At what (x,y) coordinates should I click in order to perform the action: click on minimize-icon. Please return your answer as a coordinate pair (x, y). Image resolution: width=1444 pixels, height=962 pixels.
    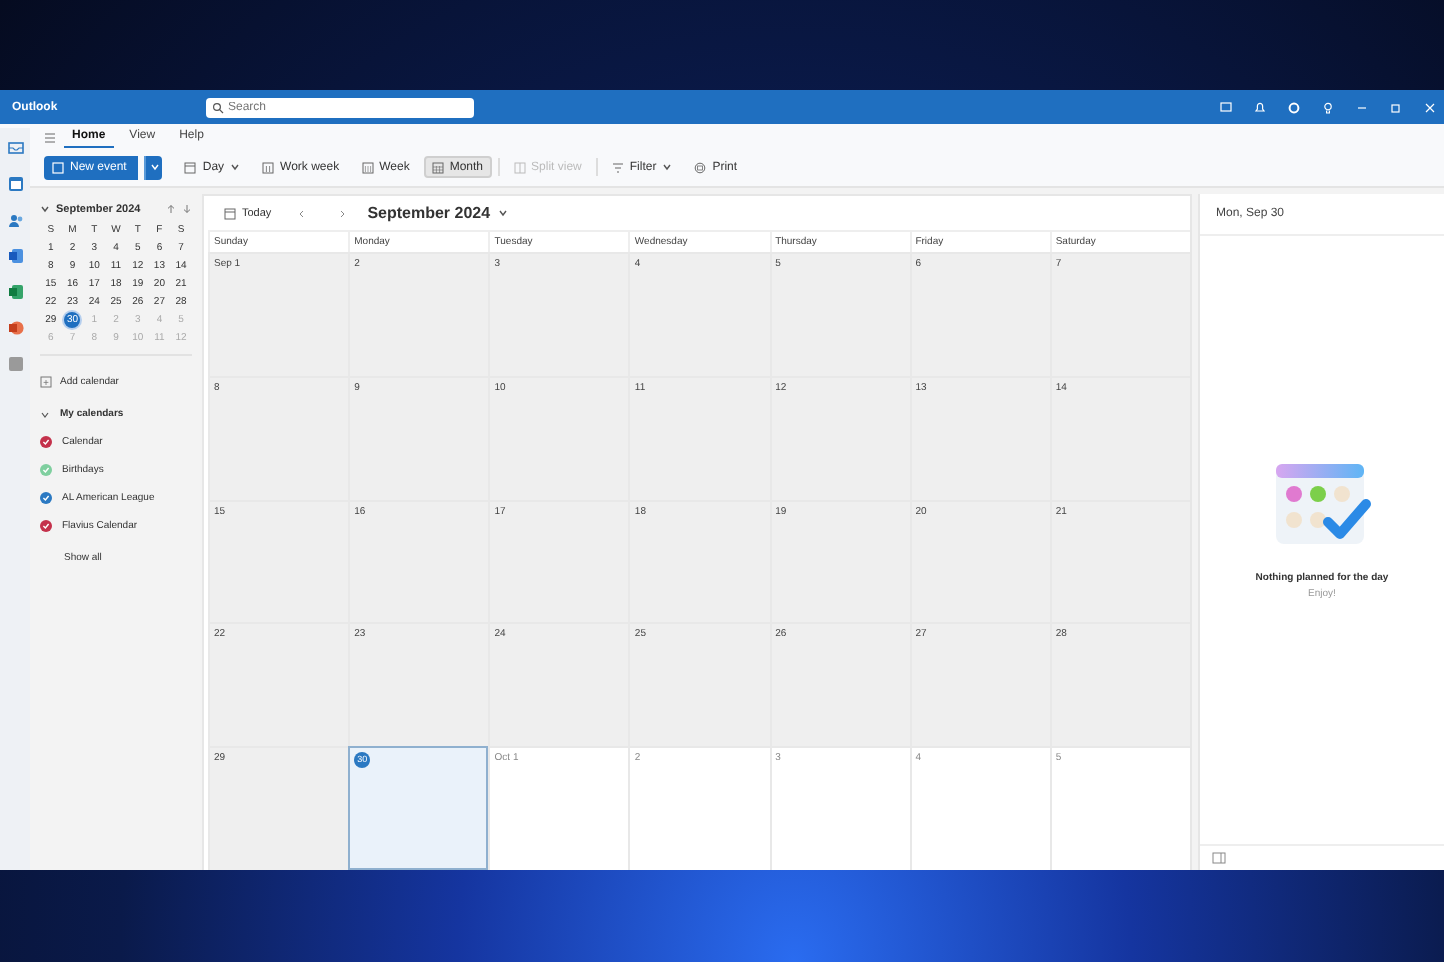
    Looking at the image, I should click on (1362, 107).